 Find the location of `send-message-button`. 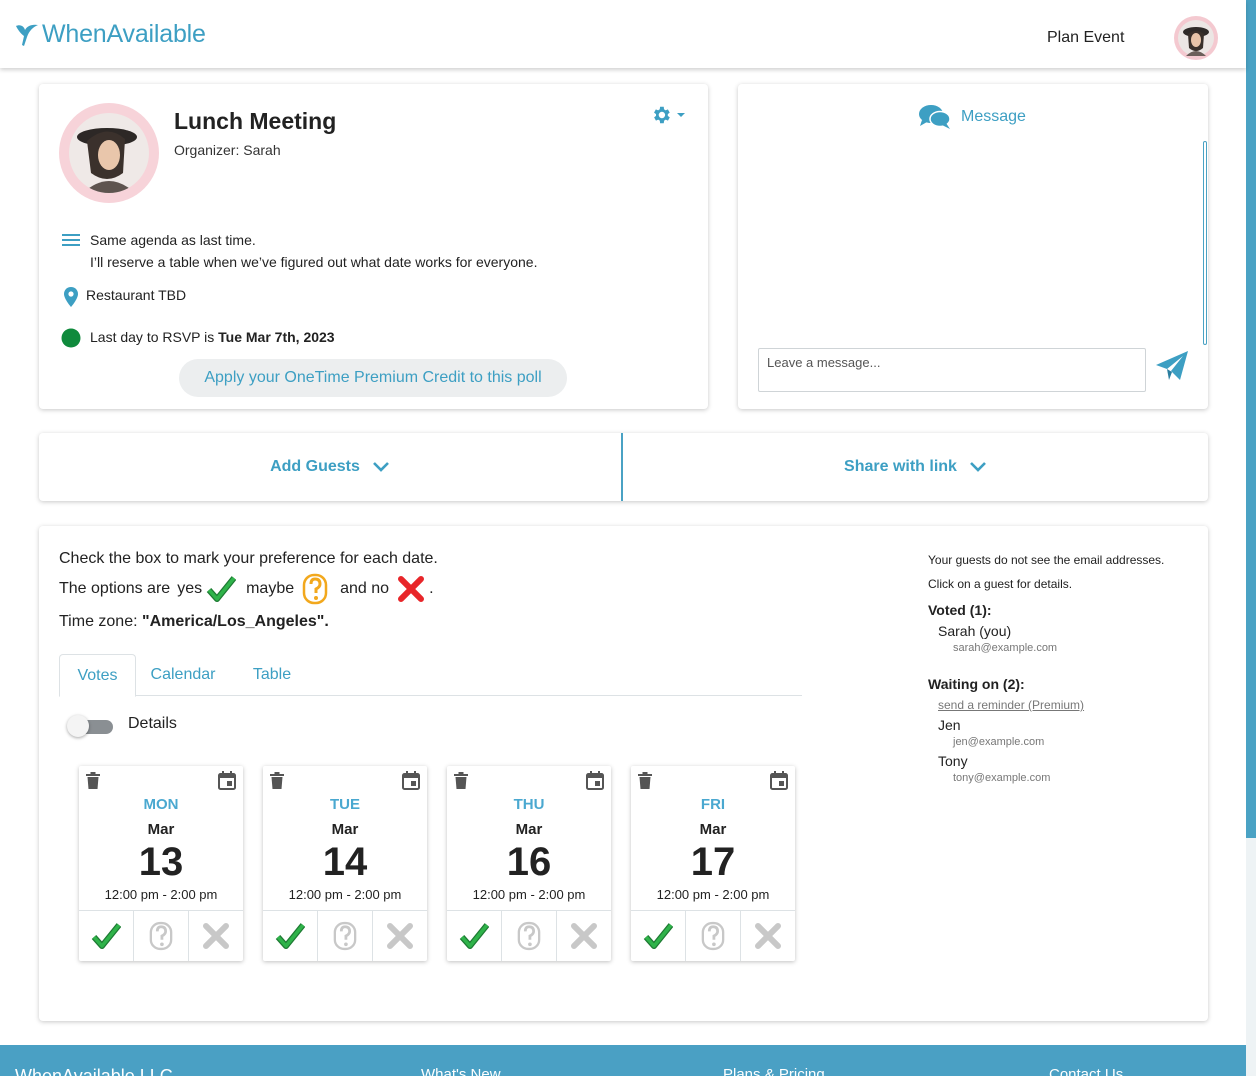

send-message-button is located at coordinates (1172, 366).